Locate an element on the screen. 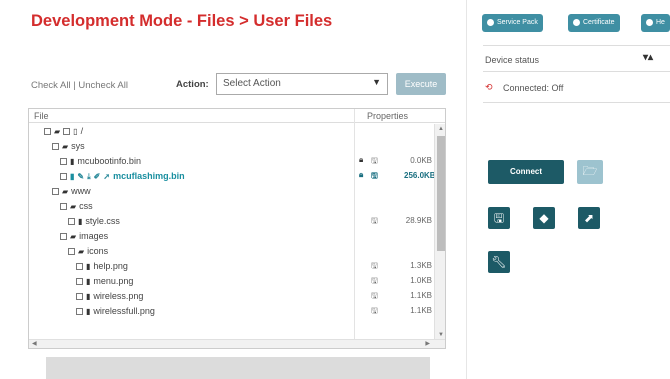  column-header-file: File is located at coordinates (41, 116).